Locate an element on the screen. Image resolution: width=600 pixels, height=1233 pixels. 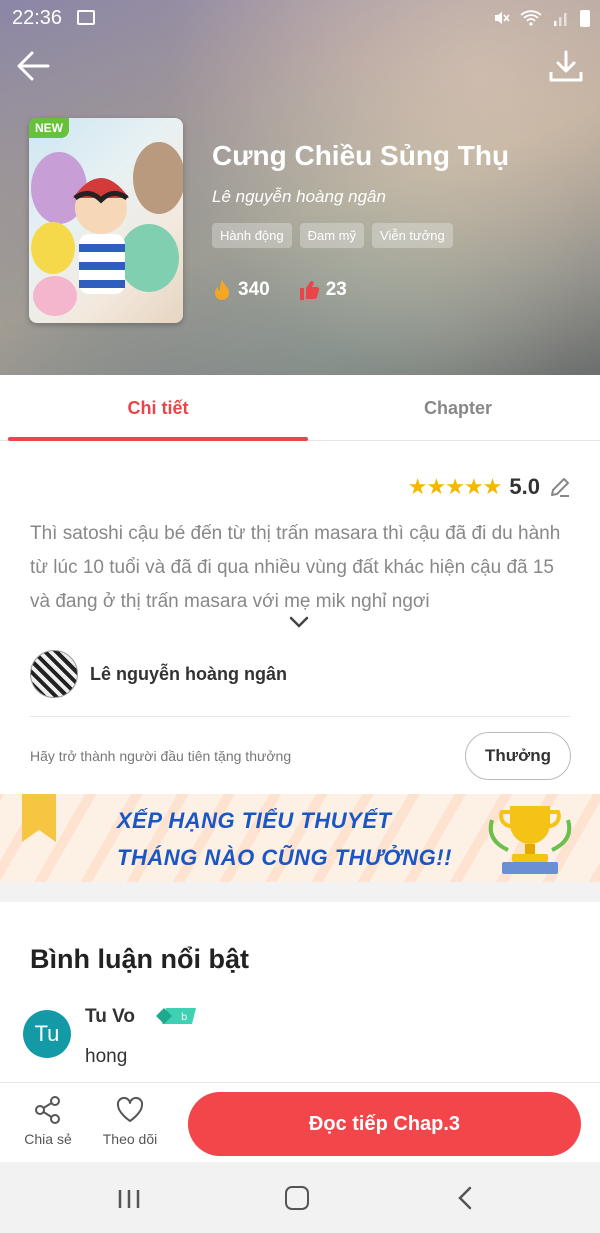
cover-illustration is located at coordinates (107, 229).